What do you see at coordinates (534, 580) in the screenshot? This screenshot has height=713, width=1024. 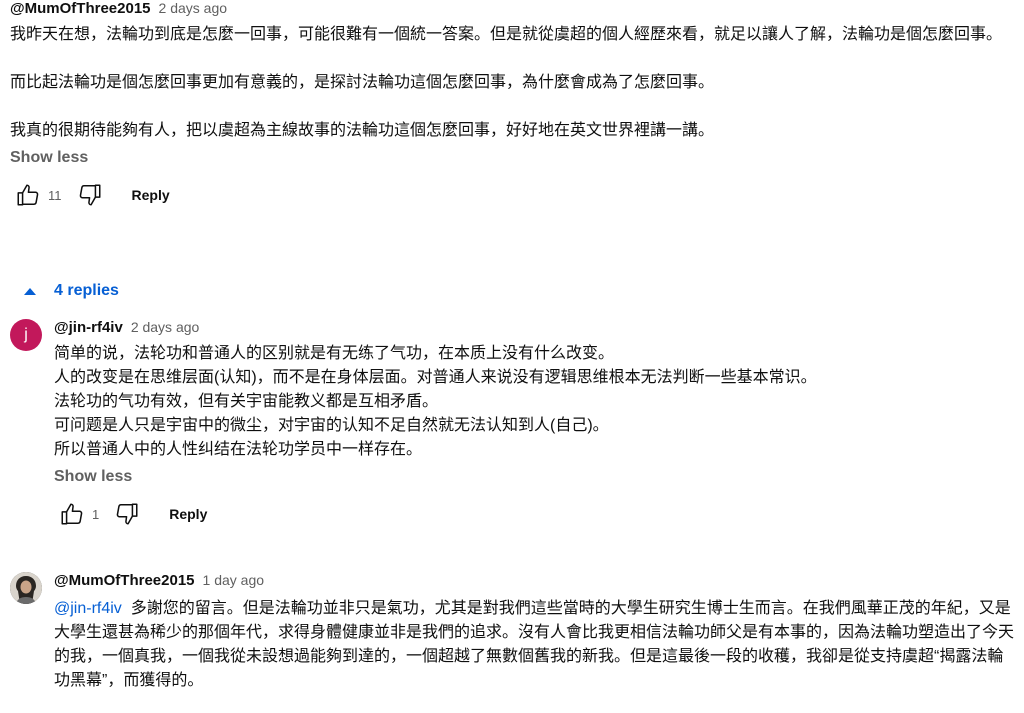 I see `comment-header: @MumOfThree2015 1 day ago` at bounding box center [534, 580].